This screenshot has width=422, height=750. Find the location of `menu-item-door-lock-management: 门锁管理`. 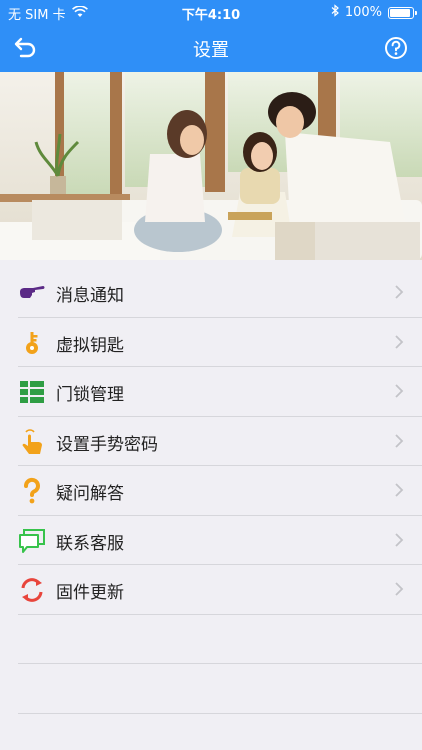

menu-item-door-lock-management: 门锁管理 is located at coordinates (220, 392).